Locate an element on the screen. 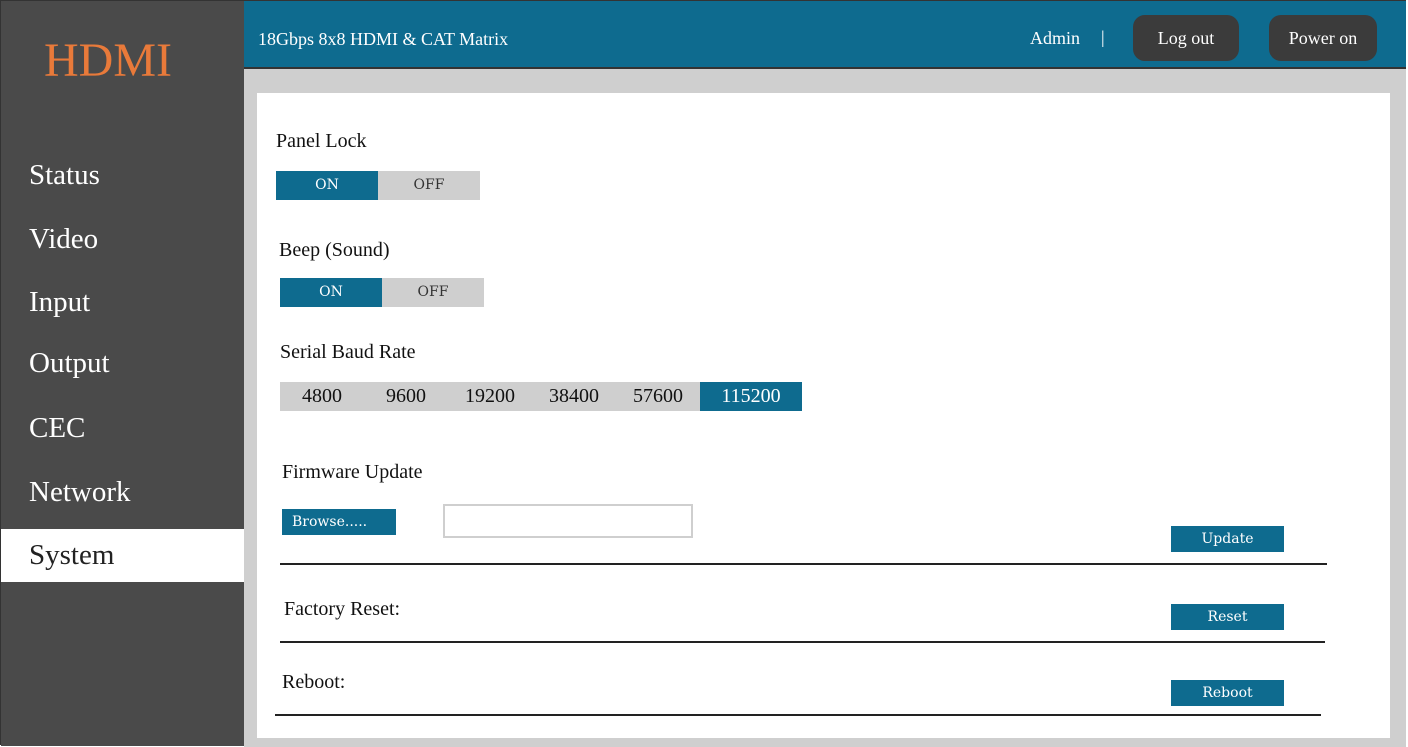 The width and height of the screenshot is (1408, 747). app-title: 18Gbps 8x8 HDMI & CAT Matrix is located at coordinates (383, 39).